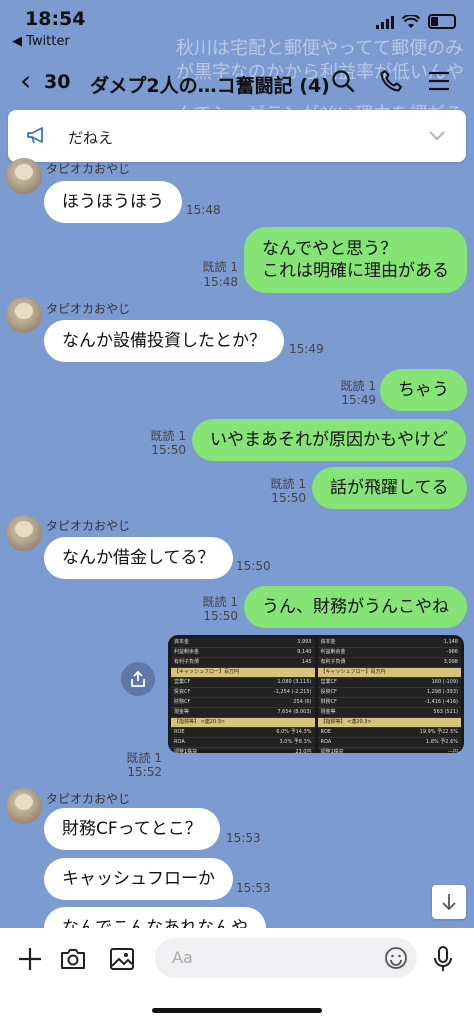 This screenshot has width=474, height=1024. Describe the element at coordinates (55, 19) in the screenshot. I see `status-time: 18:54` at that location.